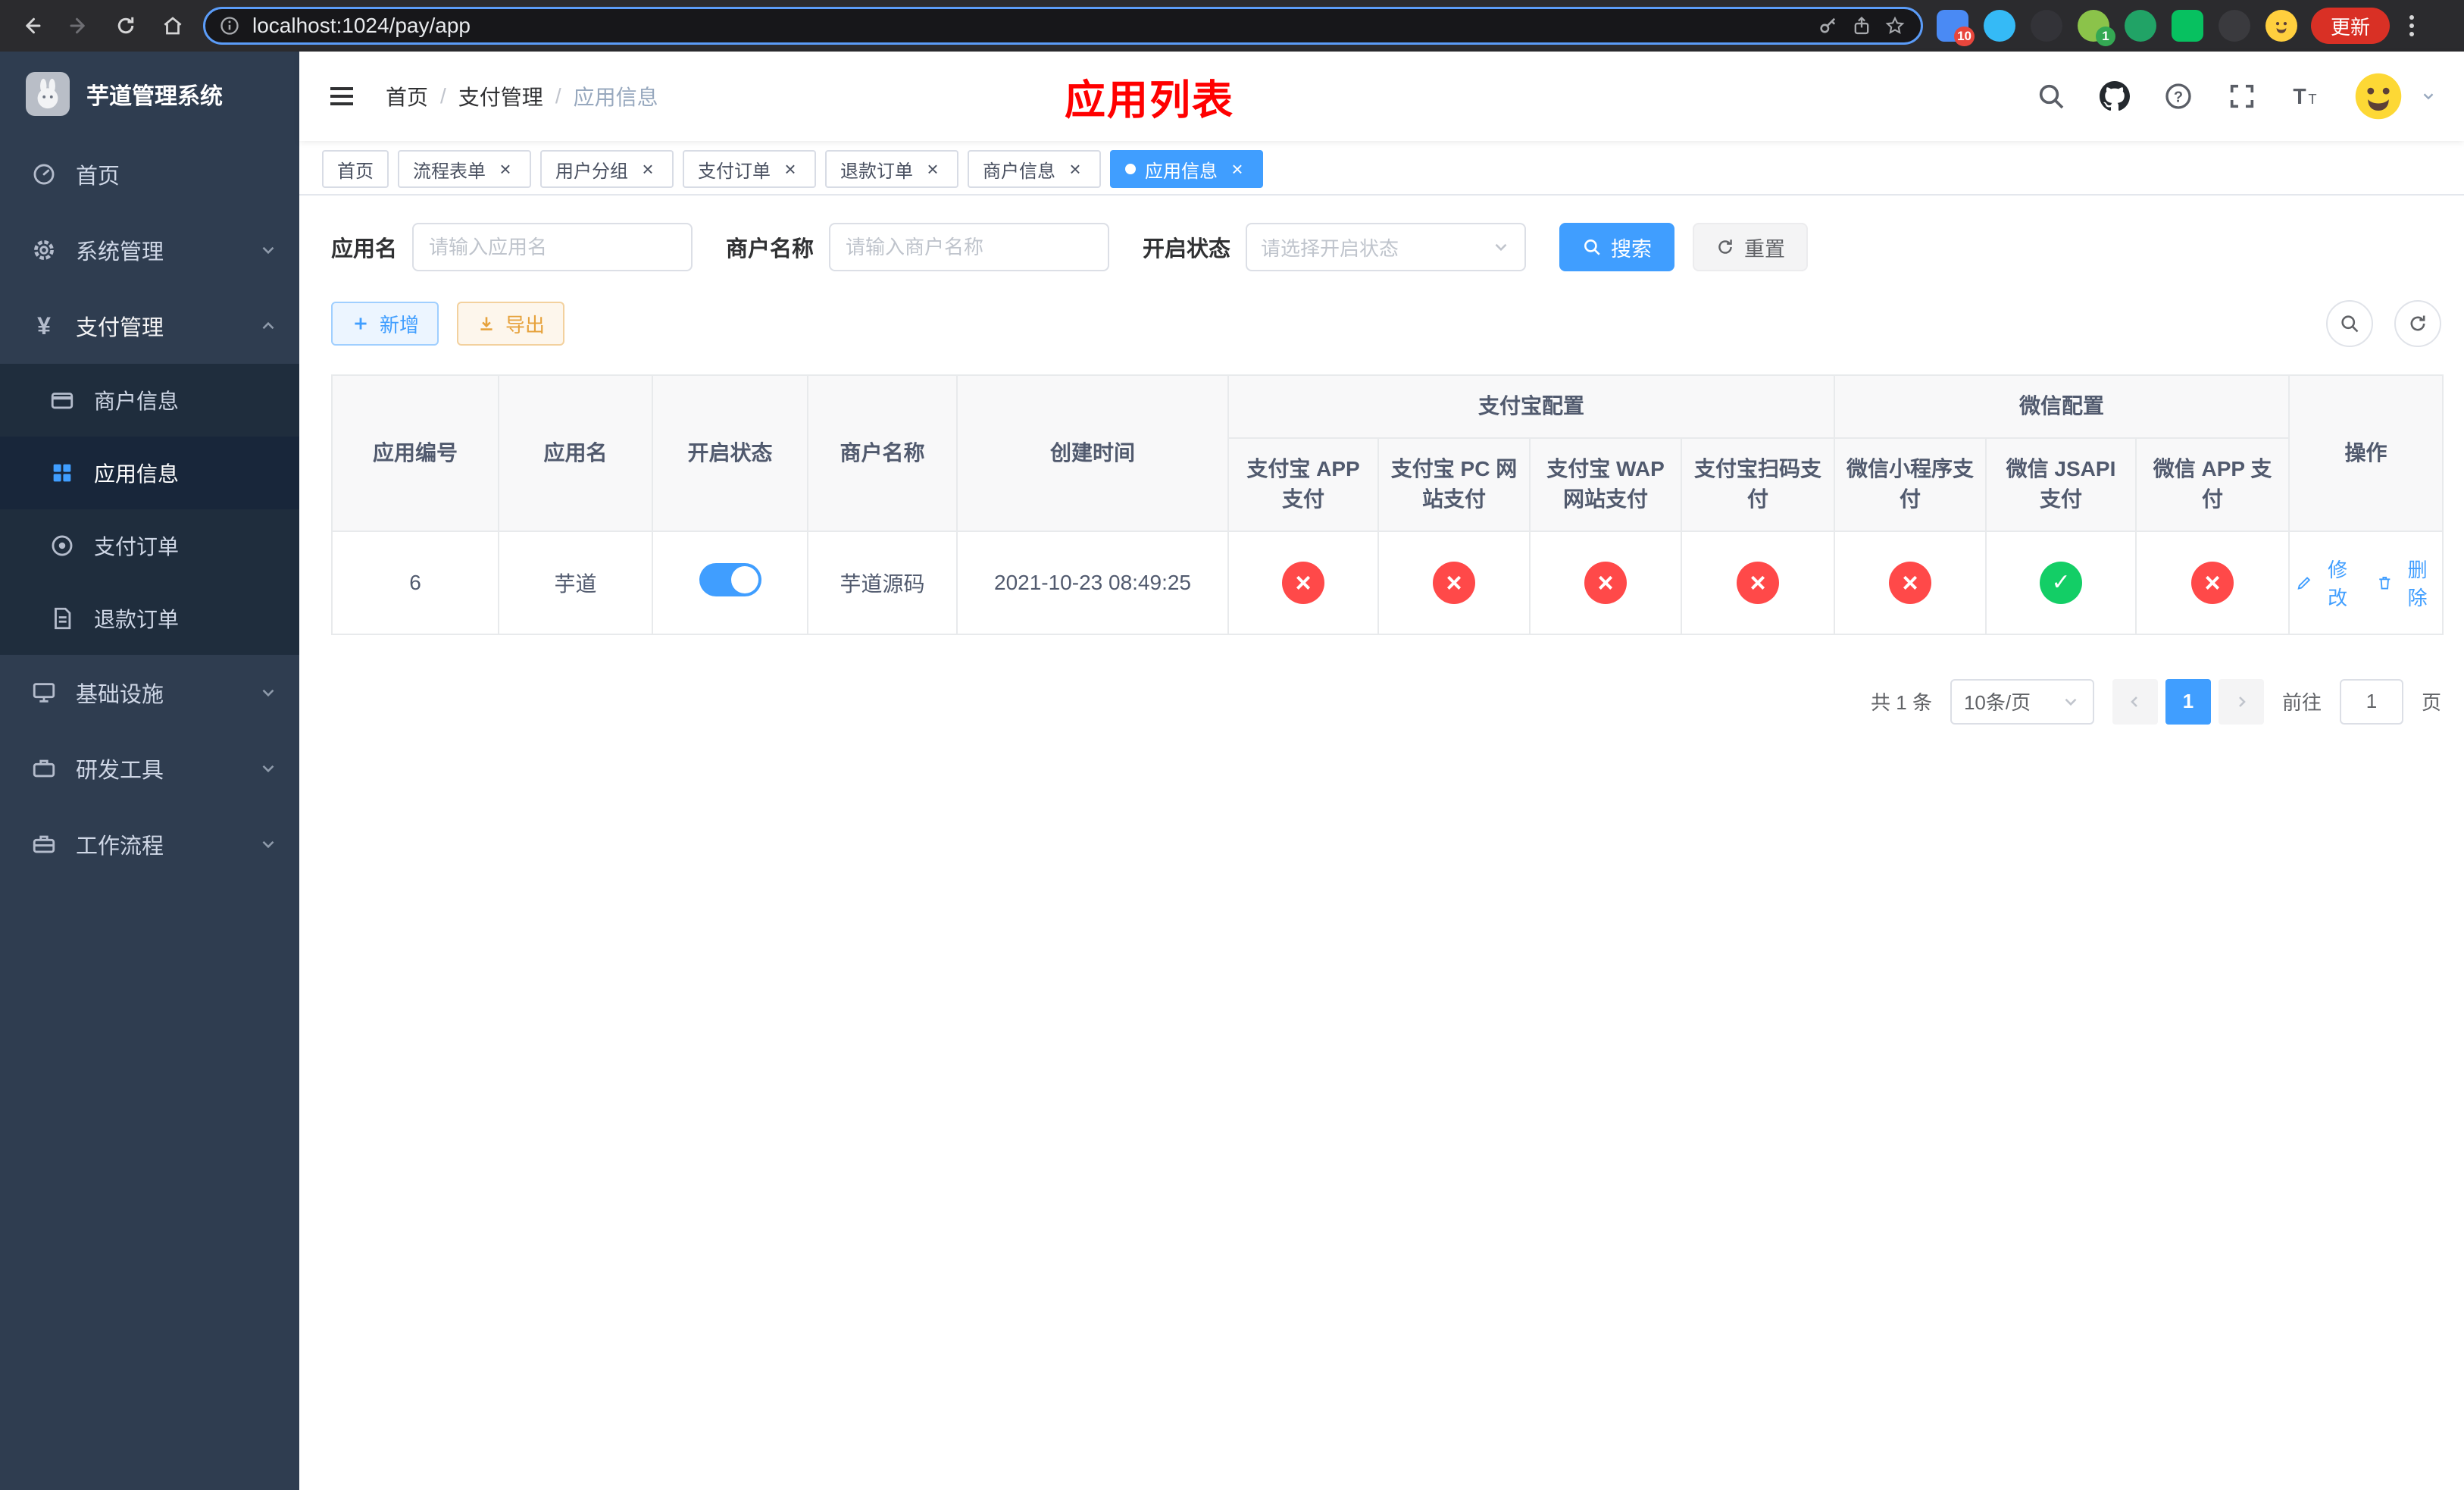 The width and height of the screenshot is (2464, 1490). Describe the element at coordinates (730, 453) in the screenshot. I see `column-header-status: 开启状态` at that location.